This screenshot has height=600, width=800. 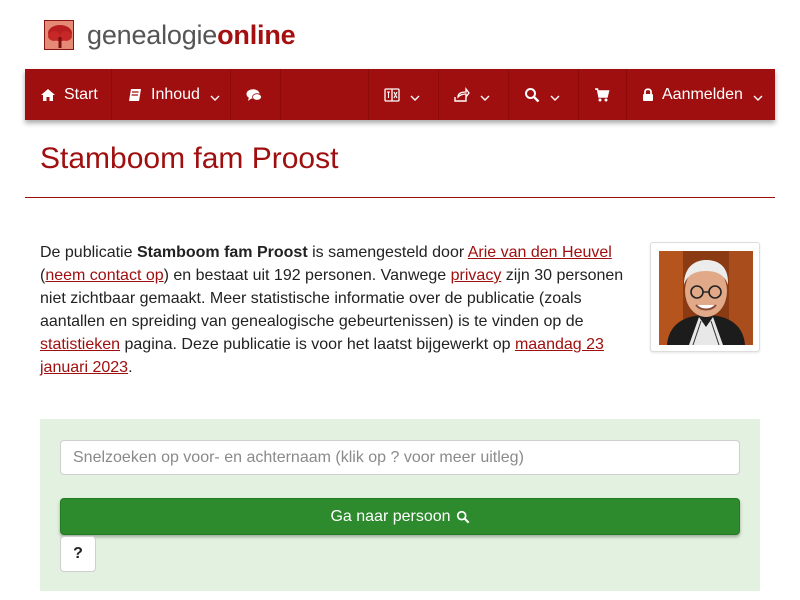 What do you see at coordinates (400, 197) in the screenshot?
I see `title-divider` at bounding box center [400, 197].